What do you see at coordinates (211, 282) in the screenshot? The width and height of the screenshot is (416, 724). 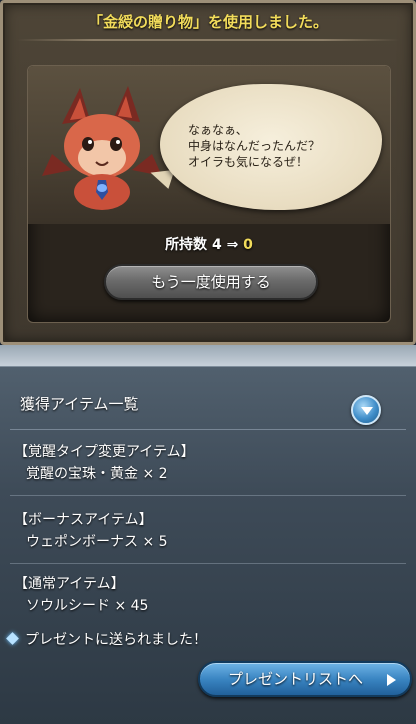 I see `use-again-button: もう一度使用する` at bounding box center [211, 282].